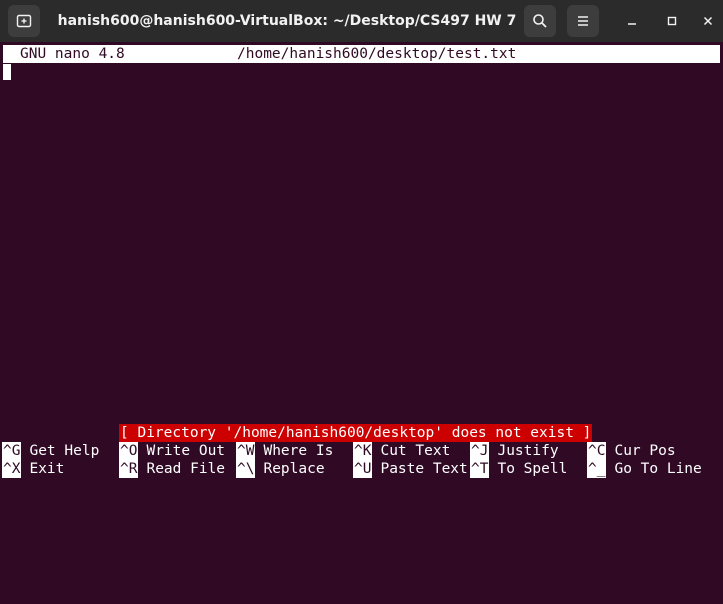  I want to click on maximize-button, so click(672, 21).